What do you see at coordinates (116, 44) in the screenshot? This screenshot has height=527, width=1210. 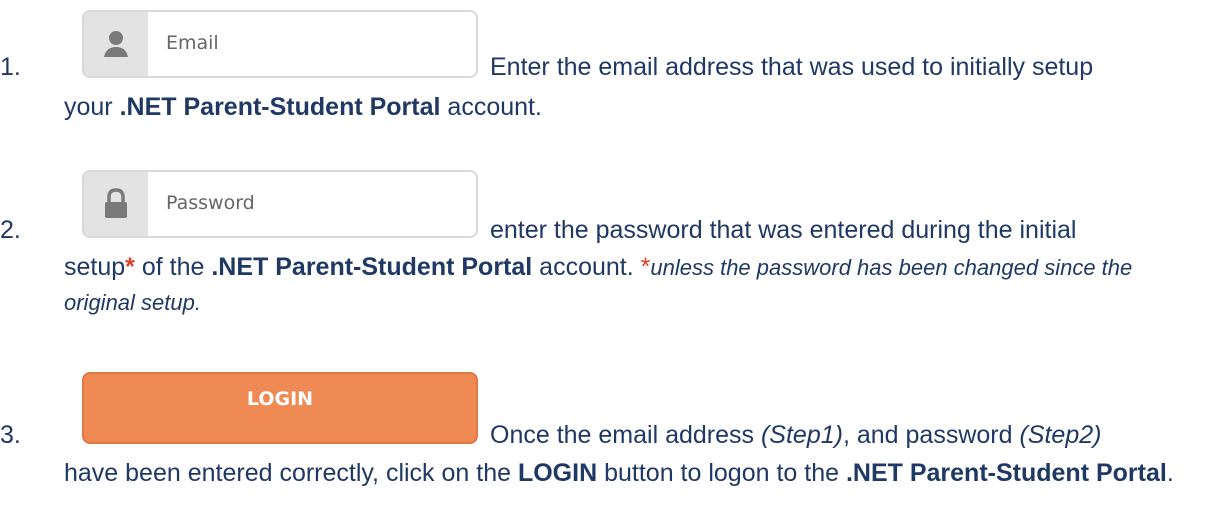 I see `user-icon` at bounding box center [116, 44].